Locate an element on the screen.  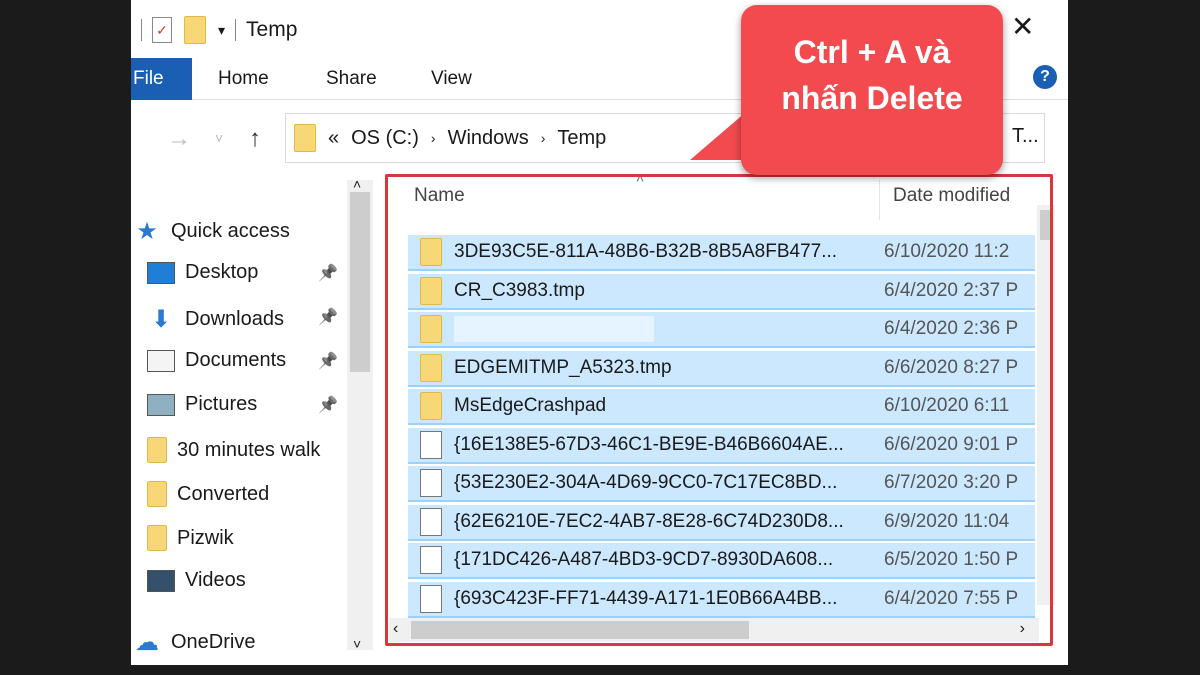
sidebar-item-label: 30 minutes walk is located at coordinates (249, 449).